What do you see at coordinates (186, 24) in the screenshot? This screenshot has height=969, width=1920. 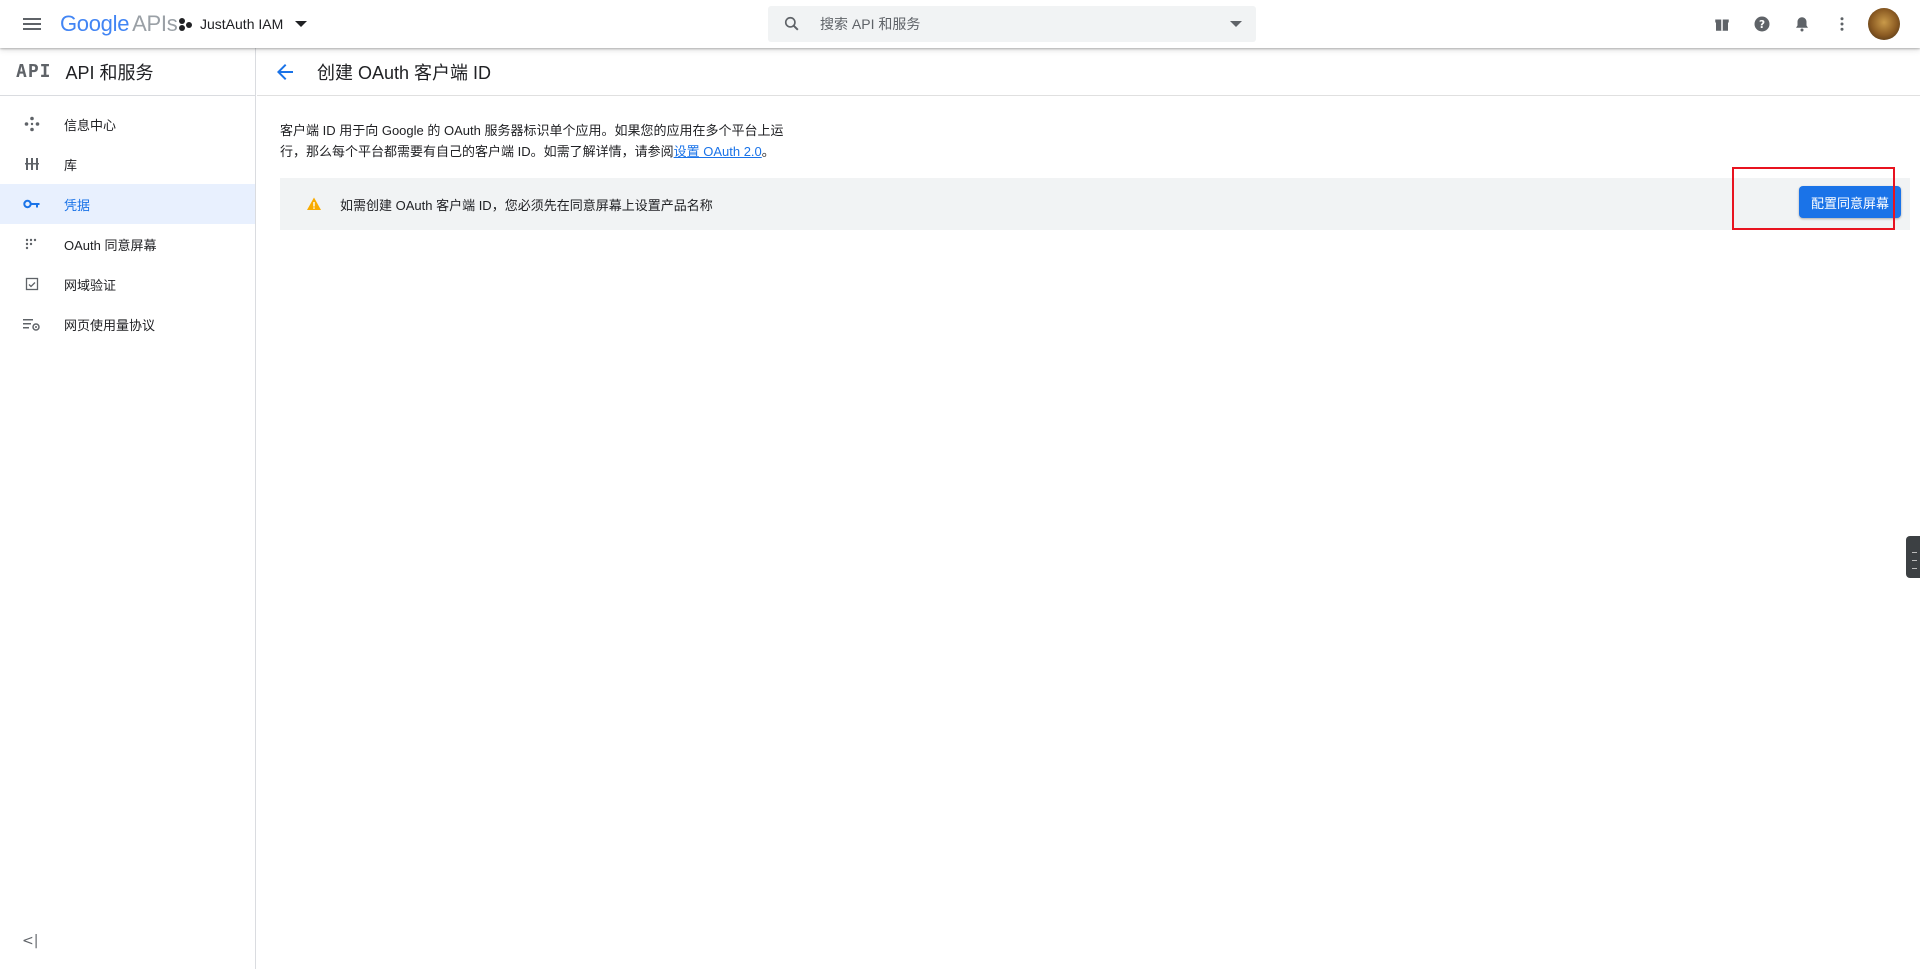 I see `project-icon` at bounding box center [186, 24].